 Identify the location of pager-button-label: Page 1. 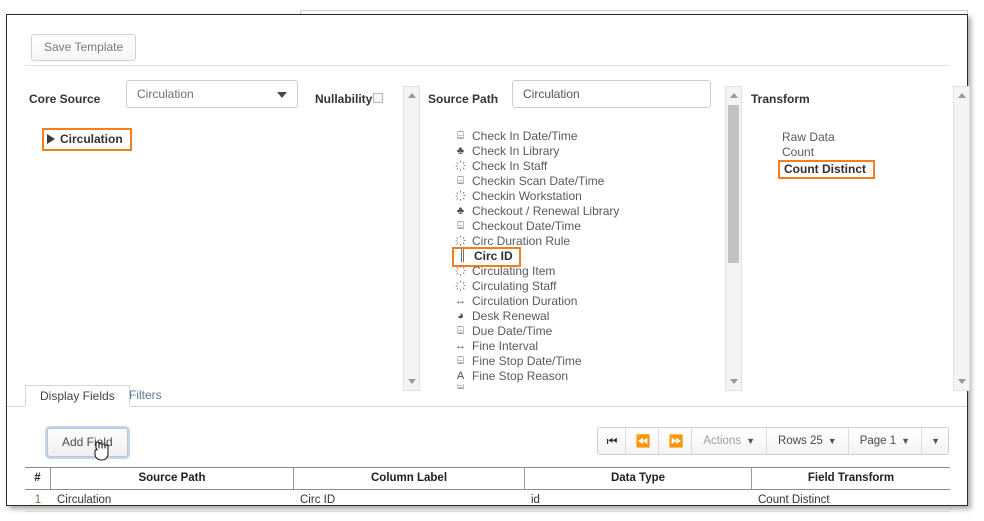
(878, 441).